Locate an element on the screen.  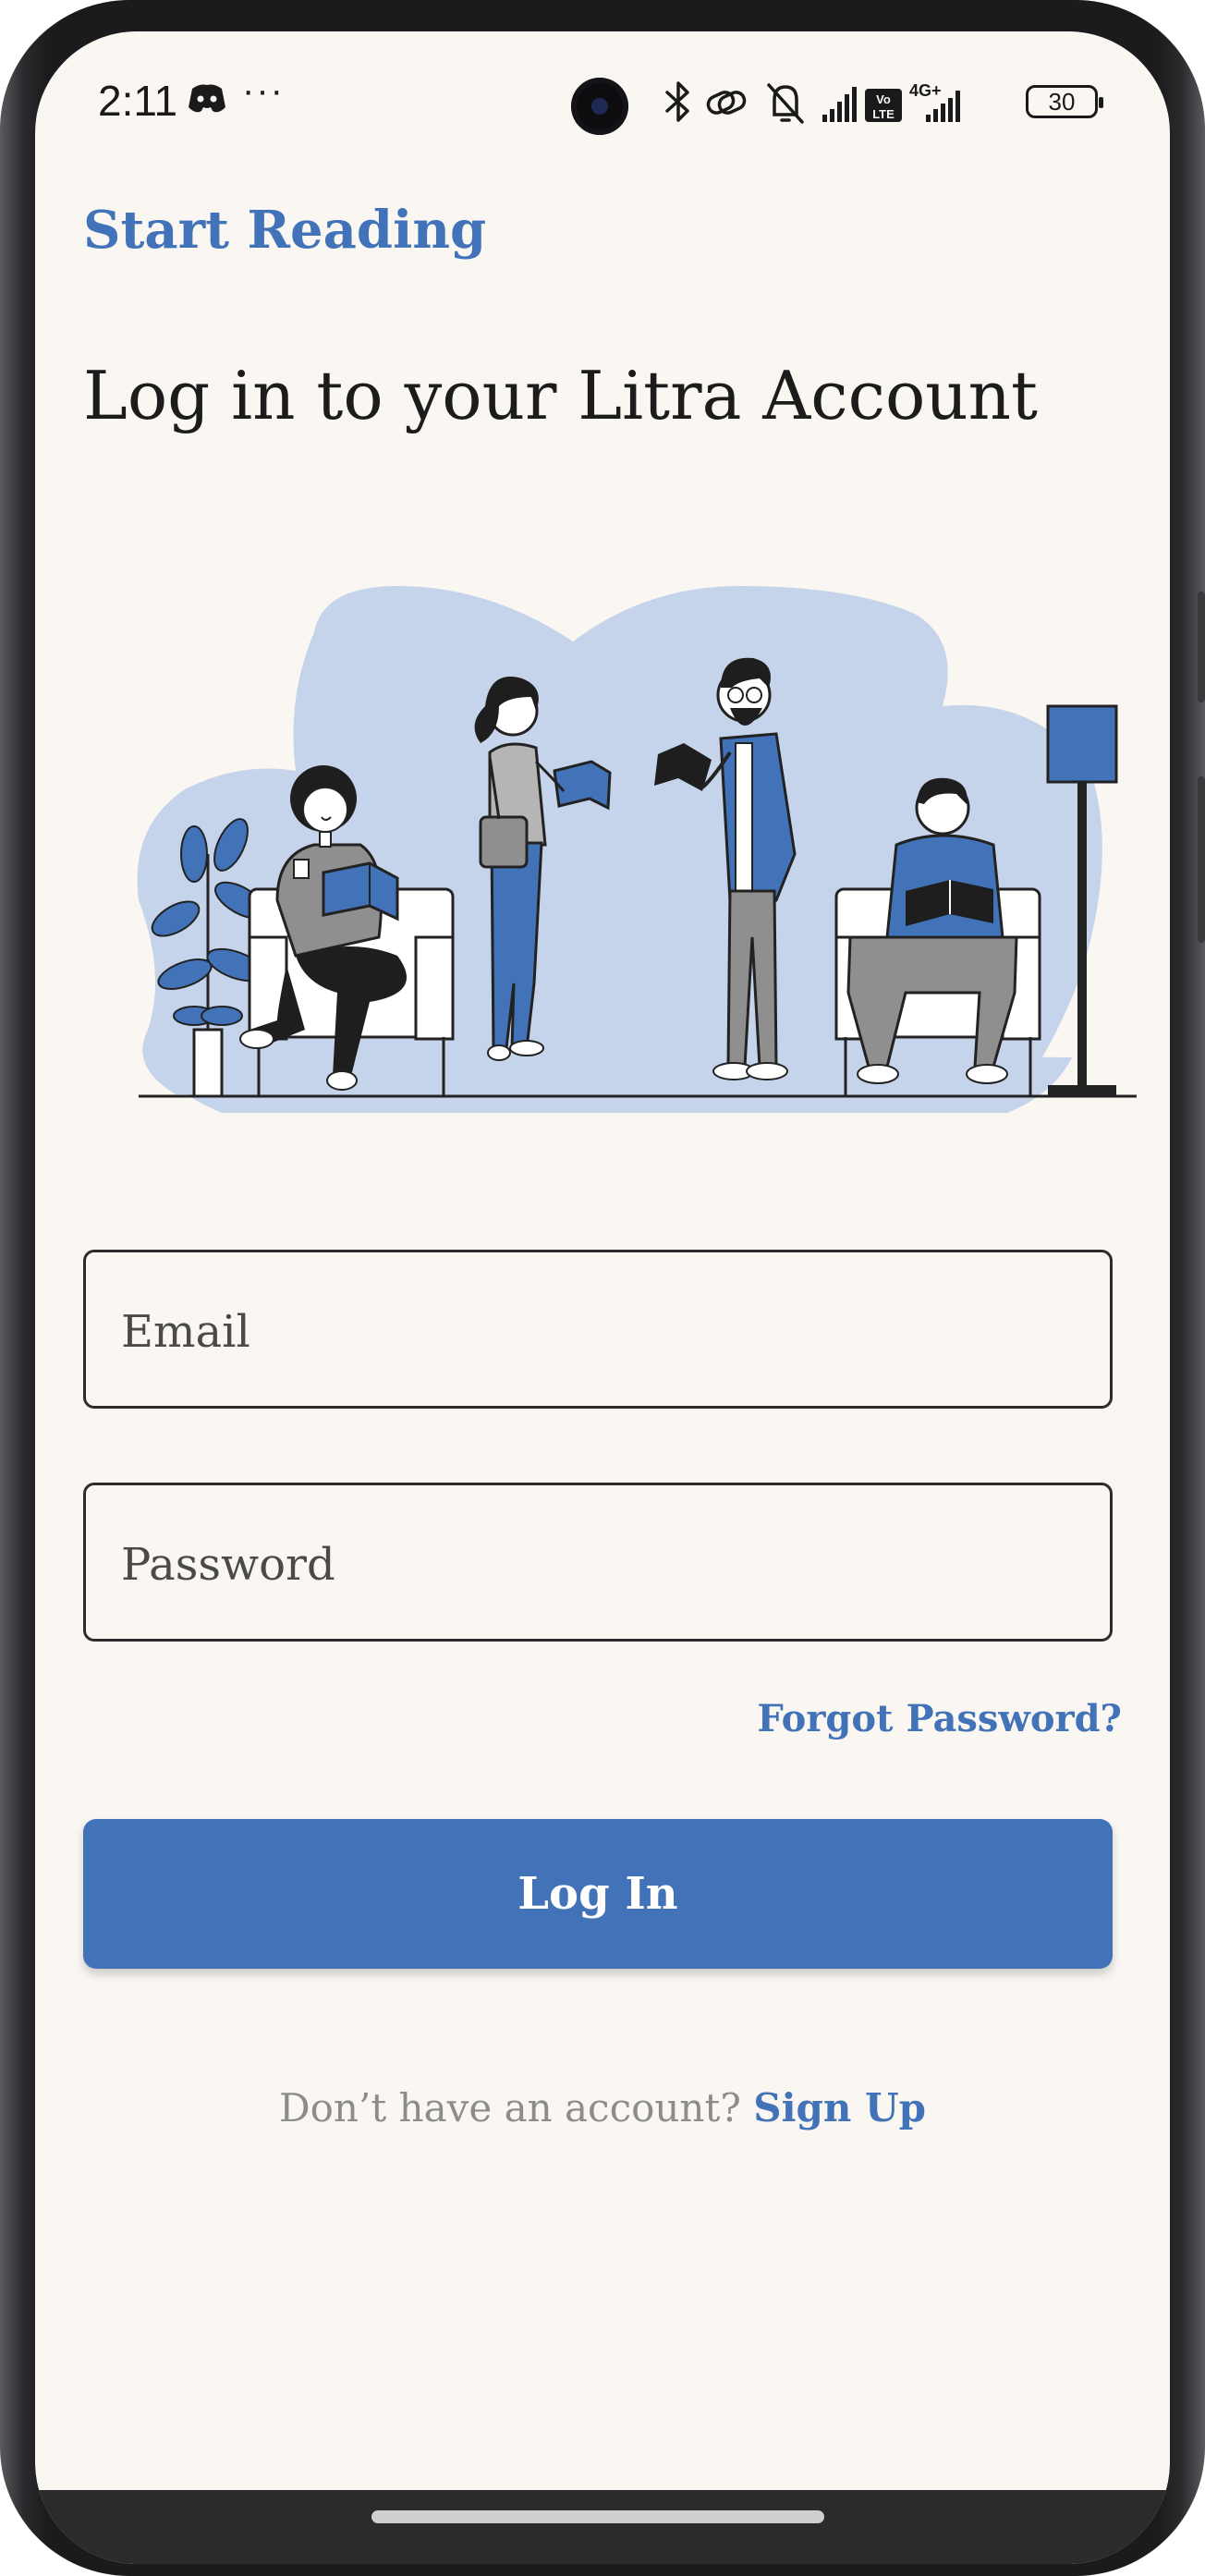
signup-link: Sign Up is located at coordinates (839, 2107).